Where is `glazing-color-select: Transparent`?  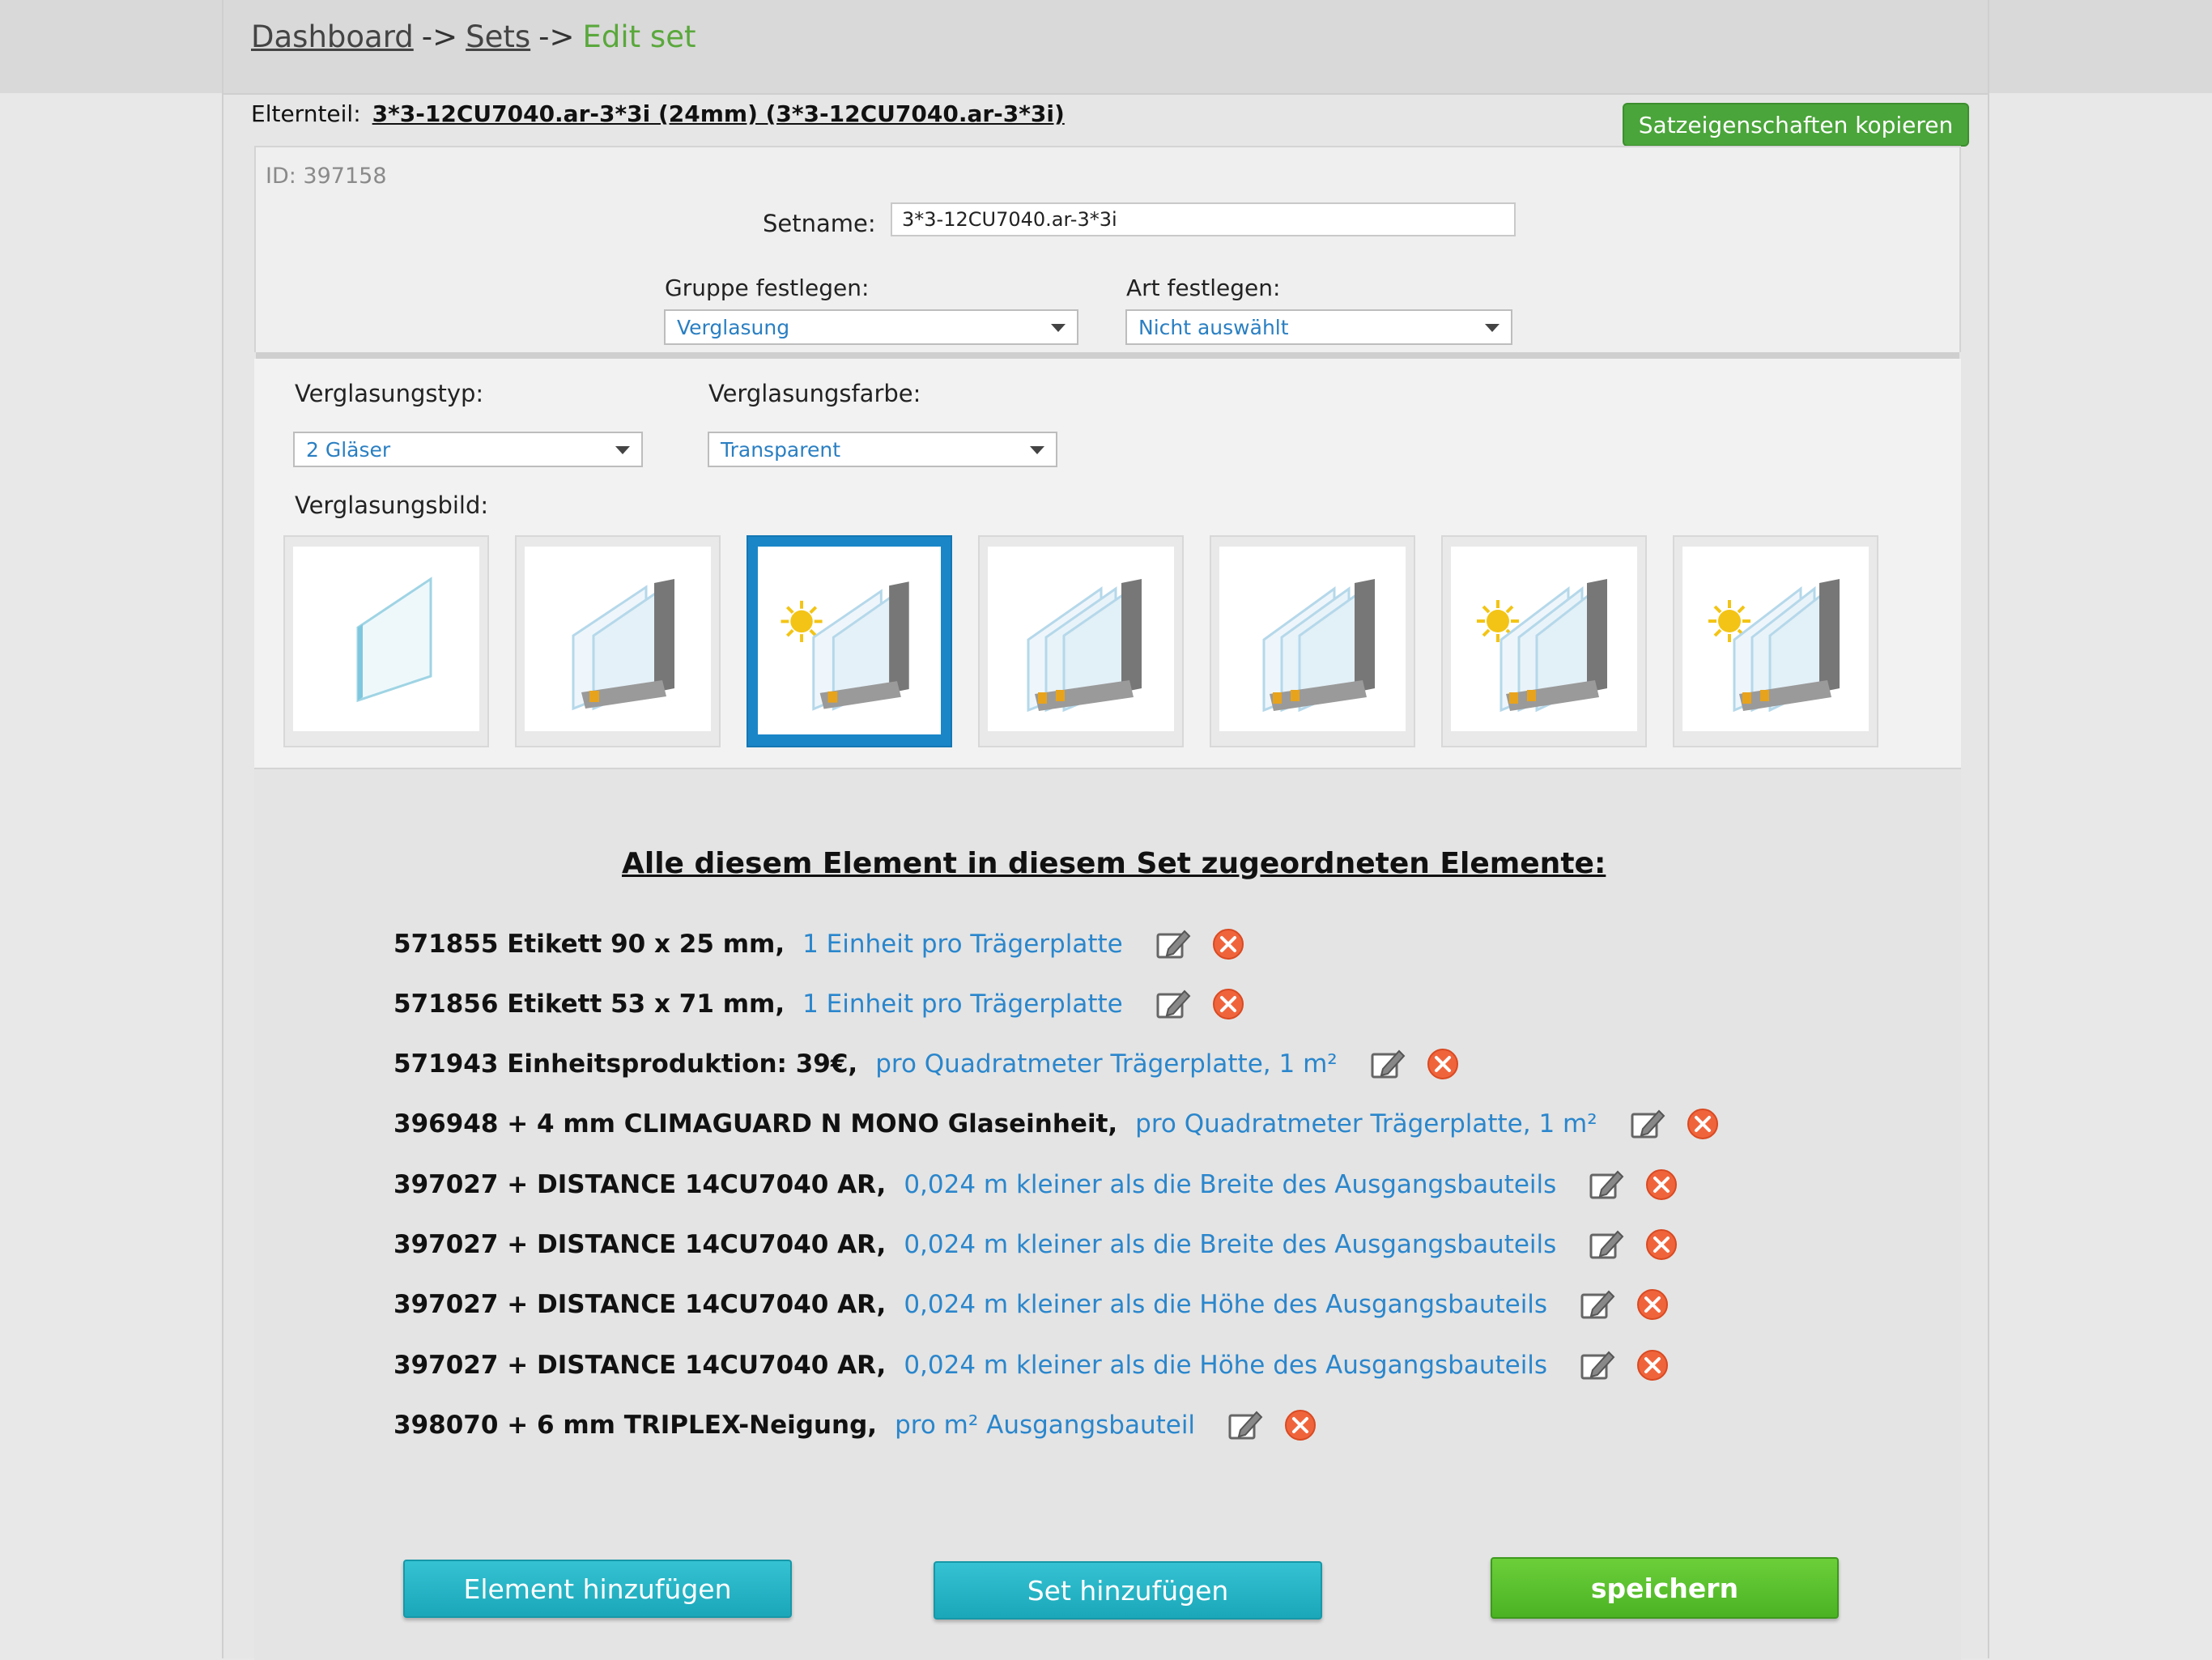
glazing-color-select: Transparent is located at coordinates (883, 450).